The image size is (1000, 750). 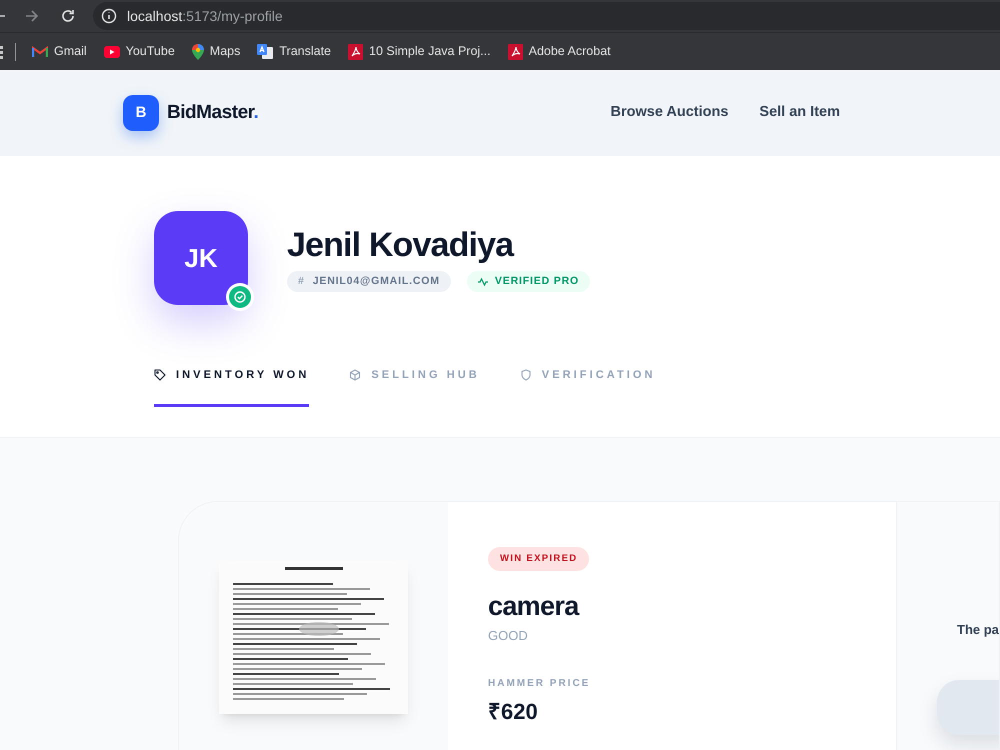 I want to click on bookmark: Adobe Acrobat, so click(x=559, y=51).